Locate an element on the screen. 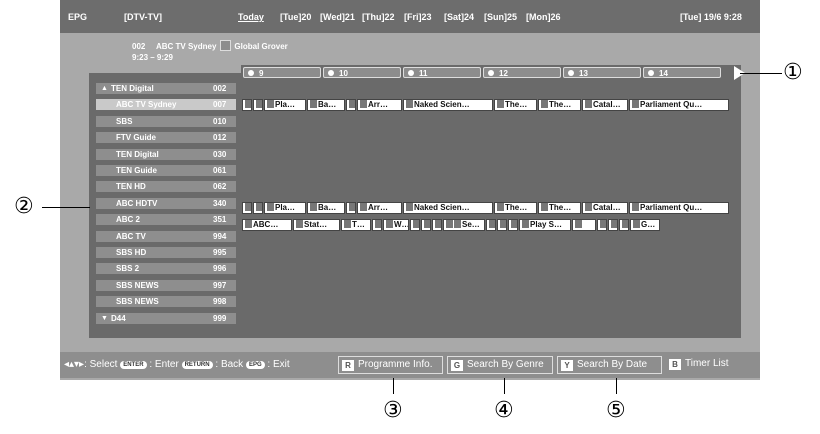  return-key-icon: RETURN is located at coordinates (197, 365).